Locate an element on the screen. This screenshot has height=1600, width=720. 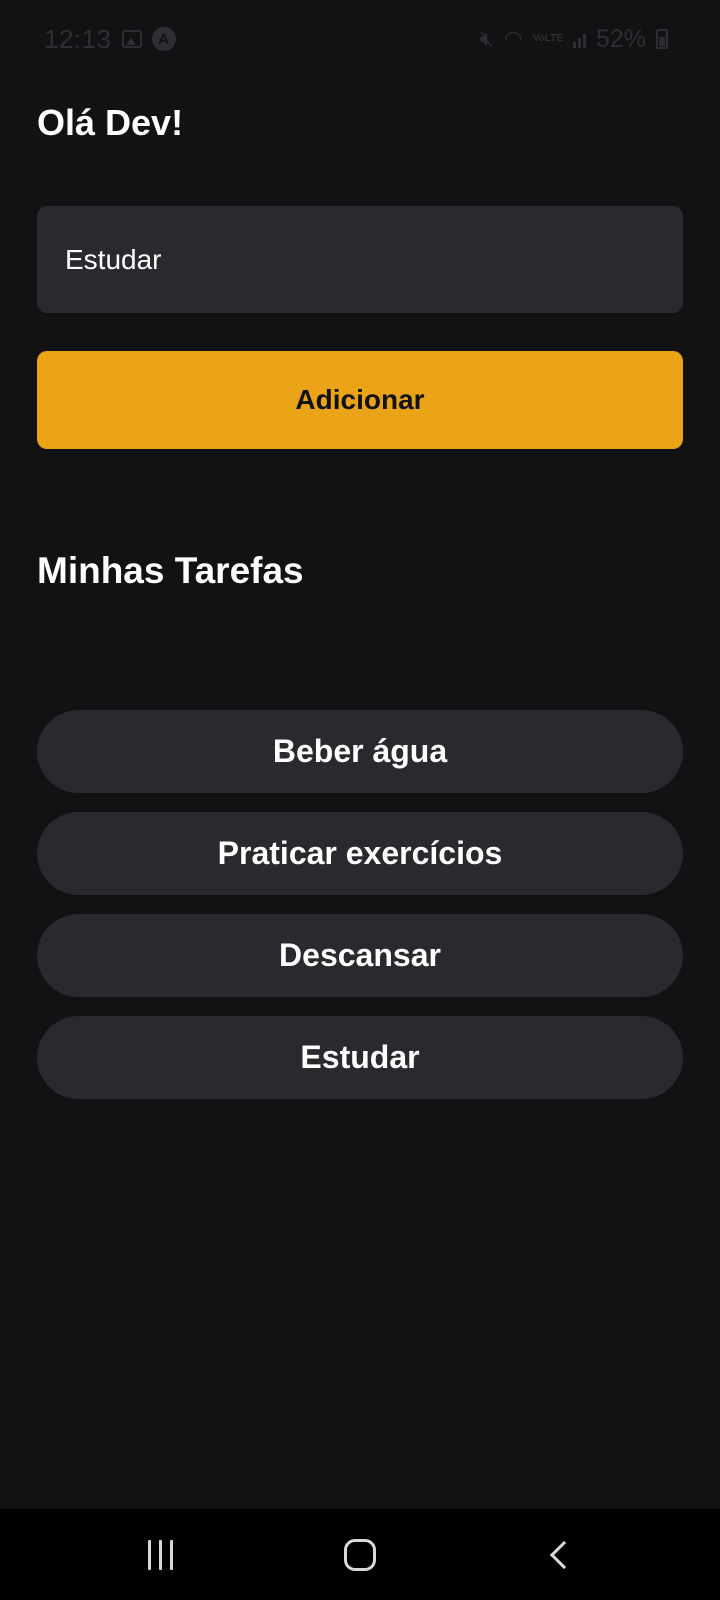
system-nav-bar is located at coordinates (360, 1554).